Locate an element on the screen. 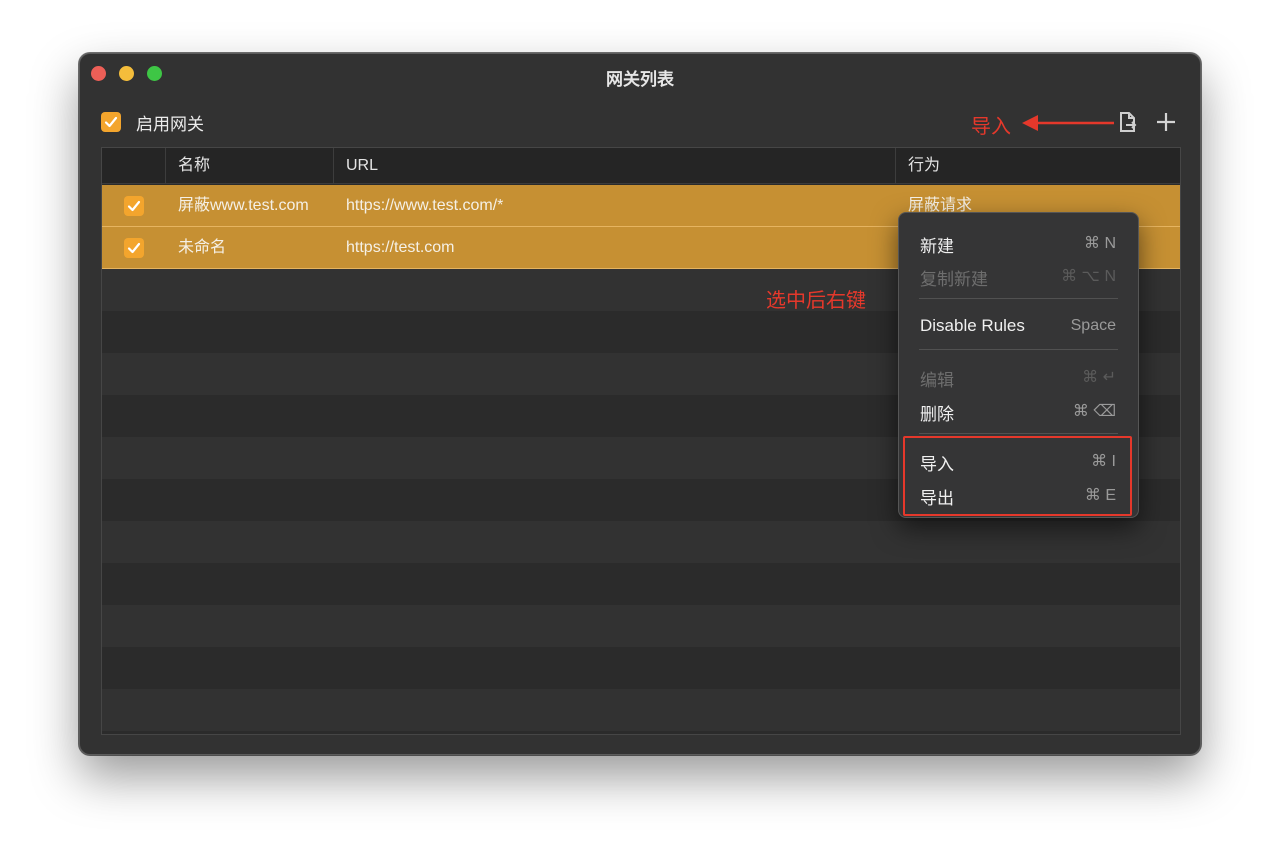  table-header: 名称 URL 行为 is located at coordinates (641, 166).